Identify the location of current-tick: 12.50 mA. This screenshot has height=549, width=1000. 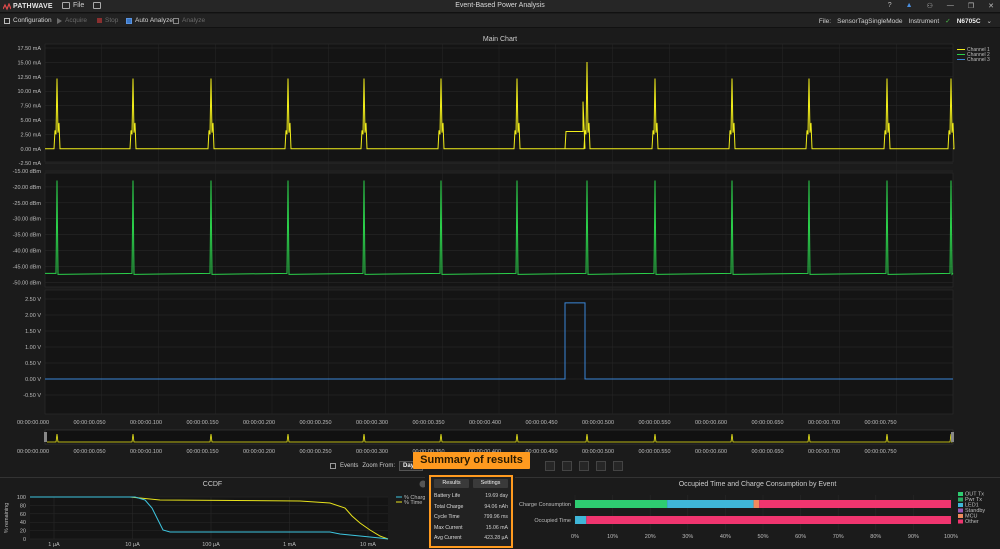
(29, 78).